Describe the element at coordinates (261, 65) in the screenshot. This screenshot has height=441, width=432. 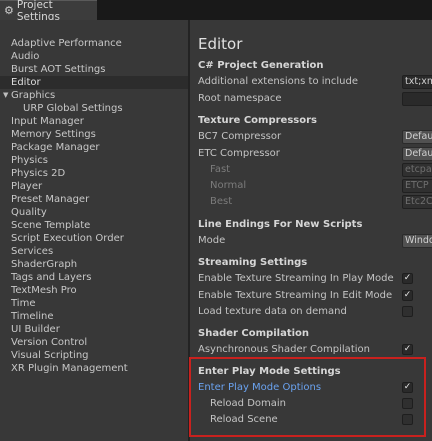
I see `section-header-csharp: C# Project Generation` at that location.